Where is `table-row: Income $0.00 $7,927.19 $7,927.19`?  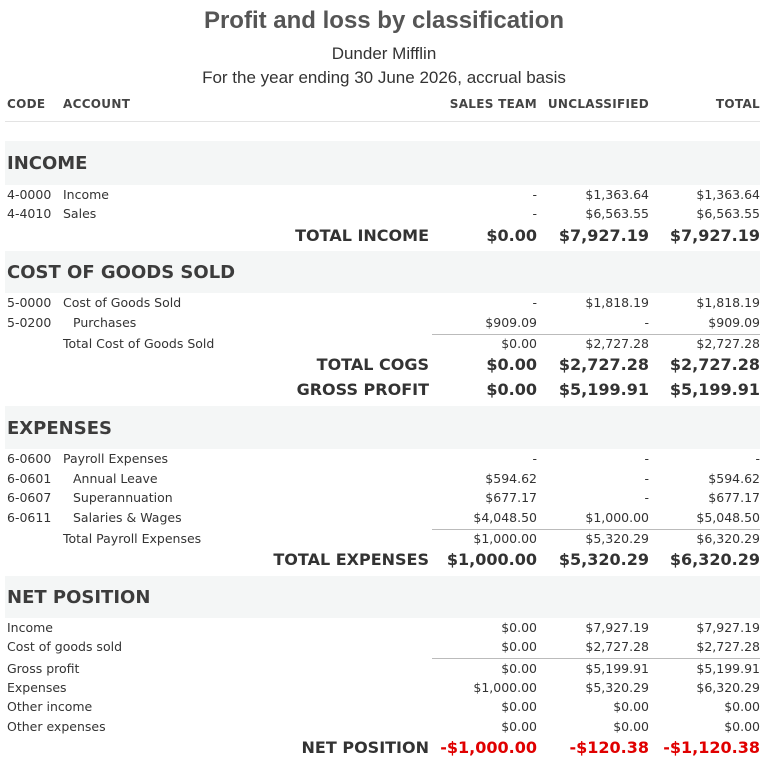
table-row: Income $0.00 $7,927.19 $7,927.19 is located at coordinates (384, 630).